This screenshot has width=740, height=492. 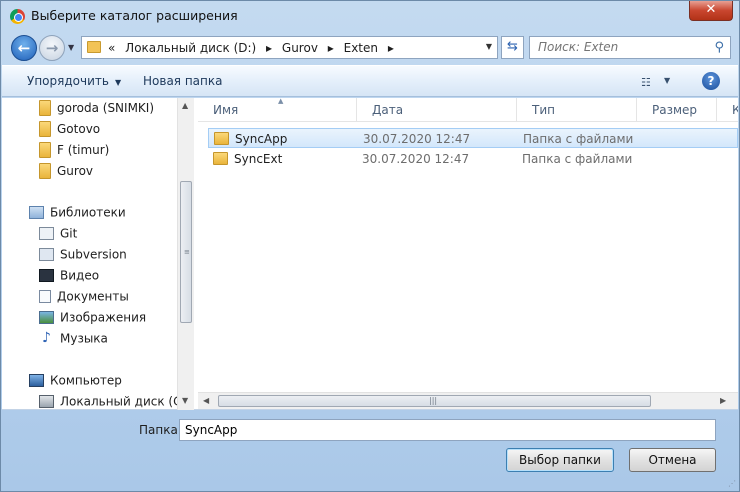 What do you see at coordinates (52, 48) in the screenshot?
I see `forward-button: →` at bounding box center [52, 48].